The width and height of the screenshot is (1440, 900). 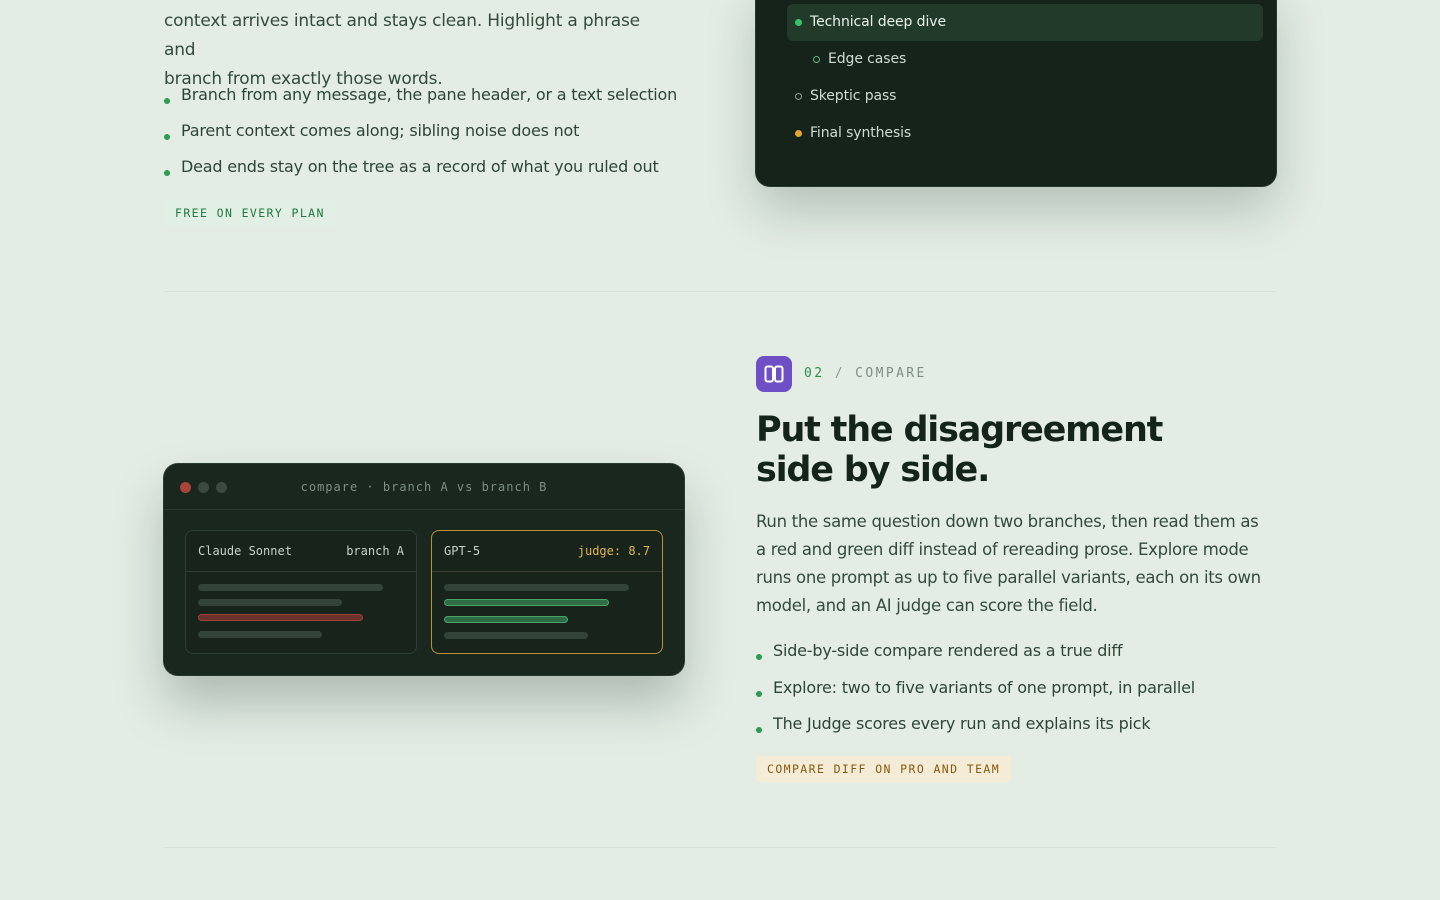 I want to click on removed-line-highlight, so click(x=280, y=617).